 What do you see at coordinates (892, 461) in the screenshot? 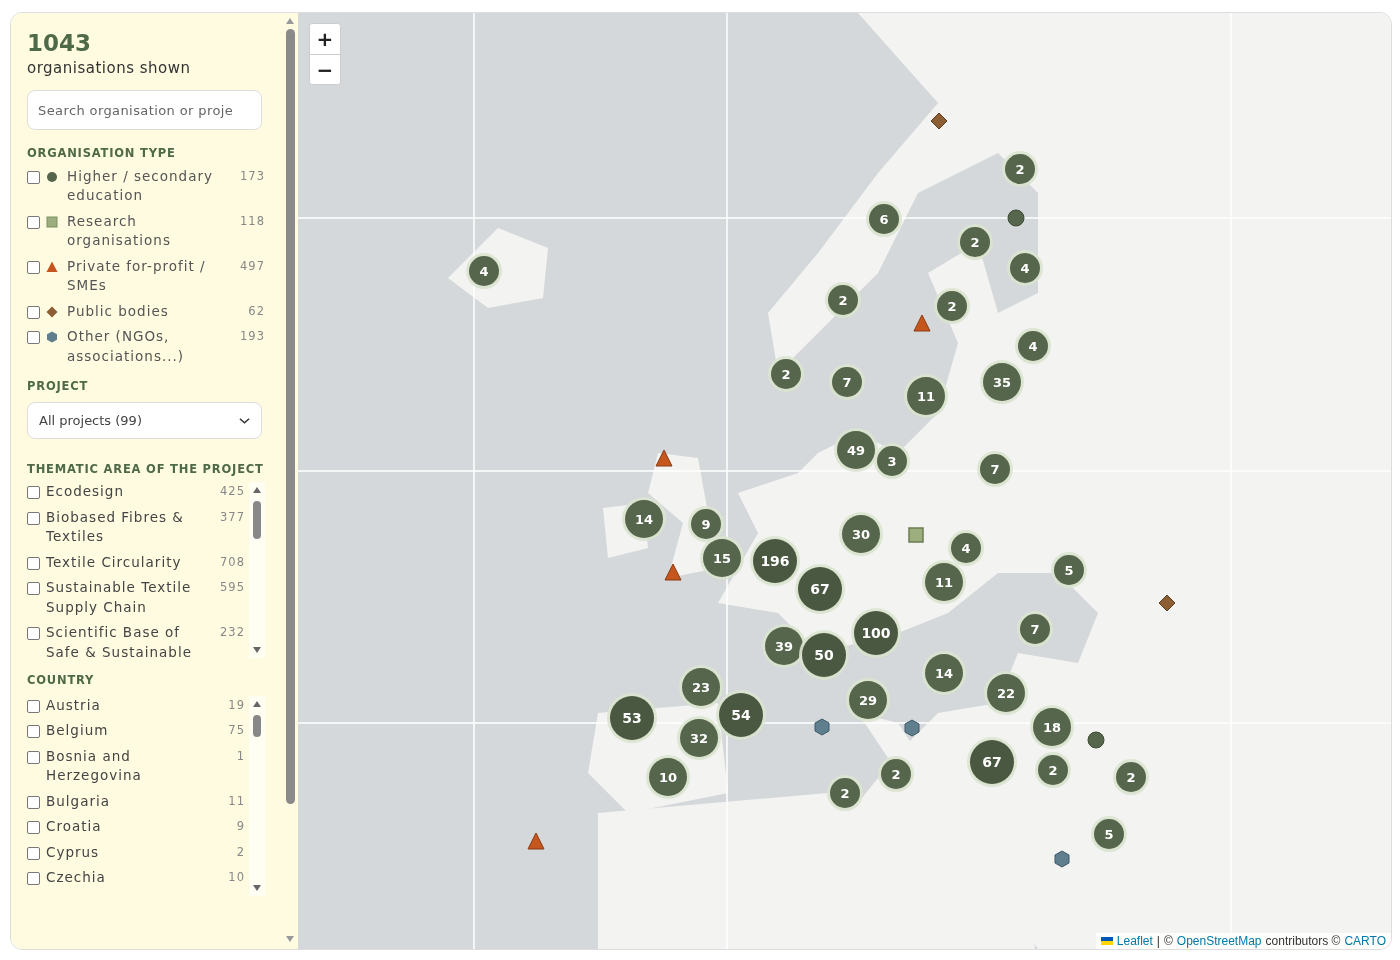
I see `cluster-marker: 3` at bounding box center [892, 461].